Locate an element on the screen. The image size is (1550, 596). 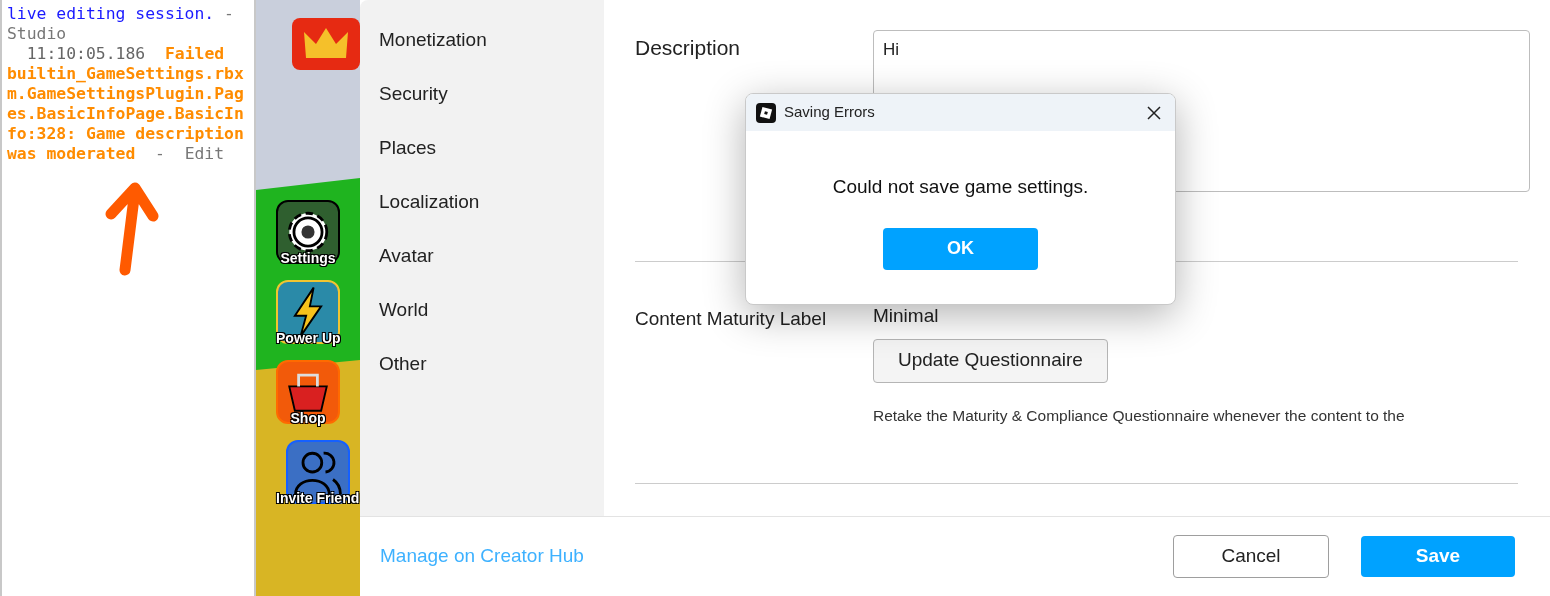
close-icon is located at coordinates (1154, 112).